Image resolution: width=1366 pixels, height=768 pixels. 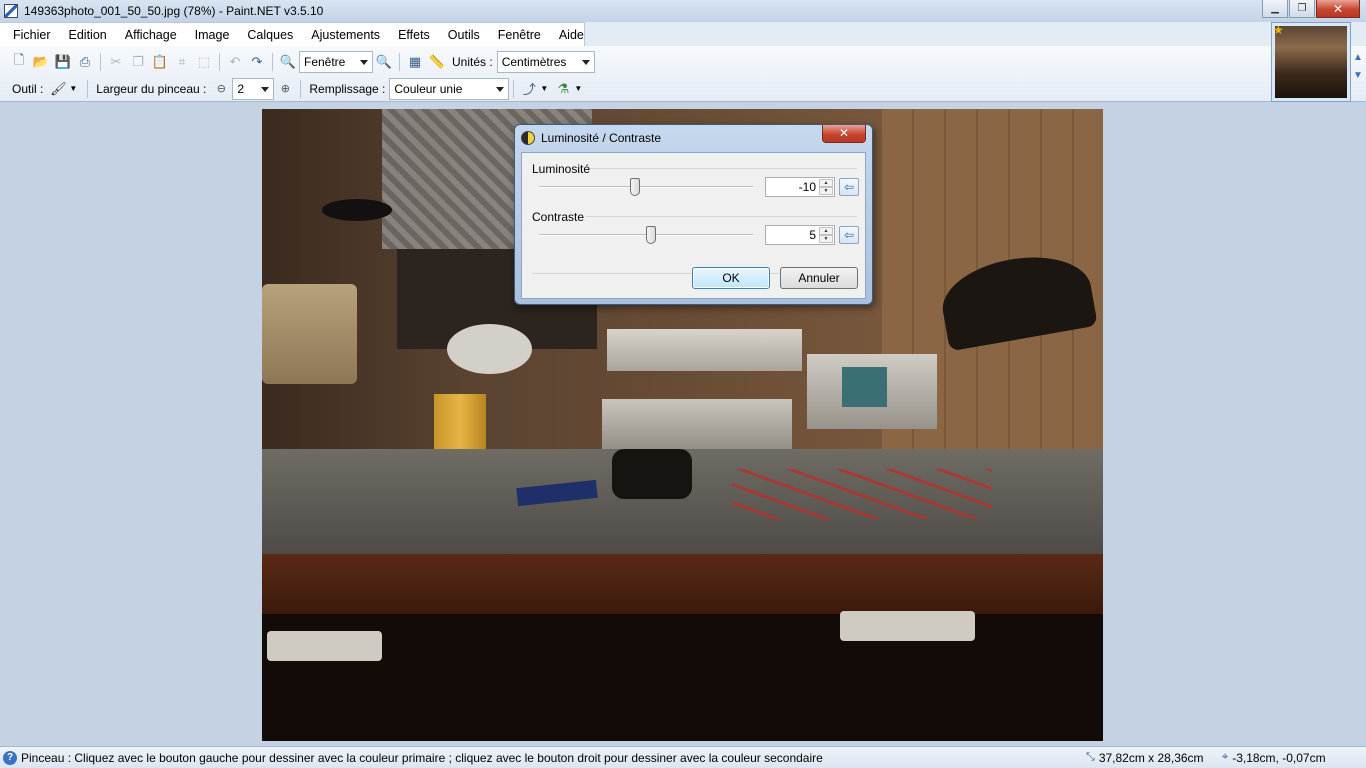 I want to click on brush-icon: 🖌, so click(x=58, y=89).